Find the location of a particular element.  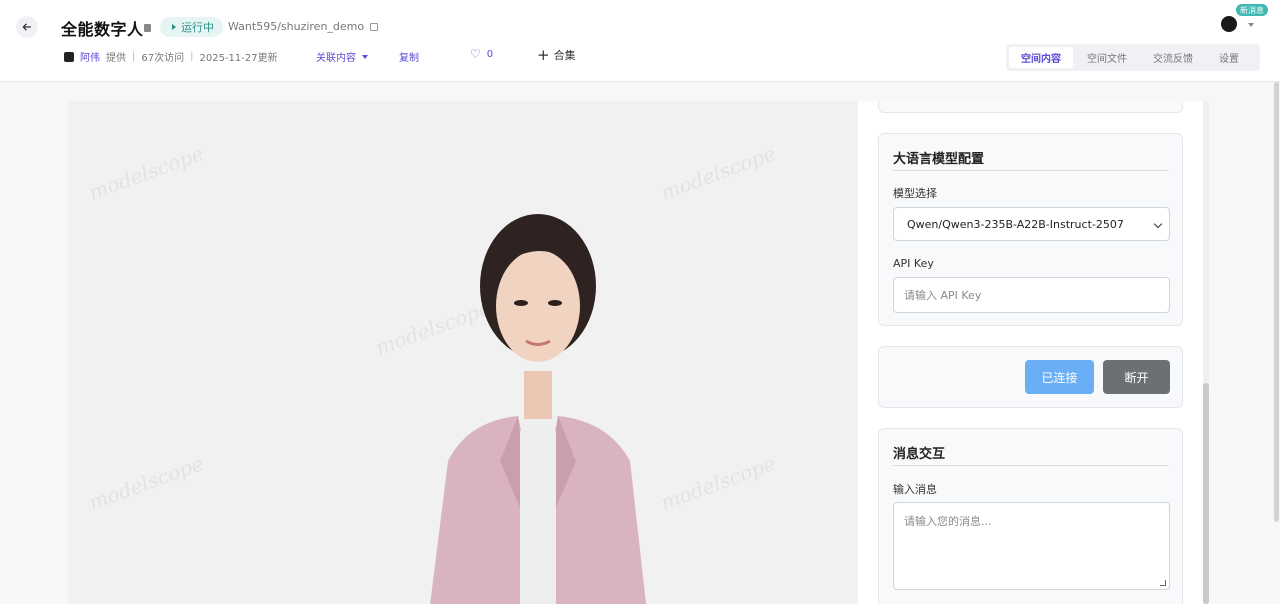

copy-icon is located at coordinates (374, 26).